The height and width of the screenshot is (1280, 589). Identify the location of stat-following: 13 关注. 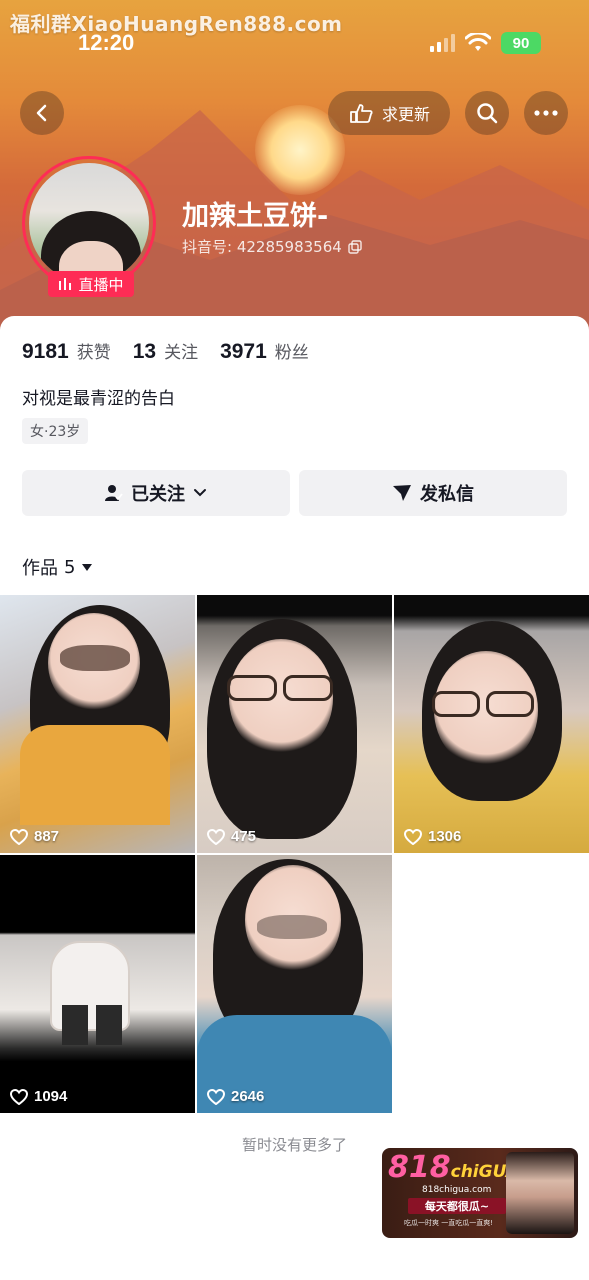
(165, 351).